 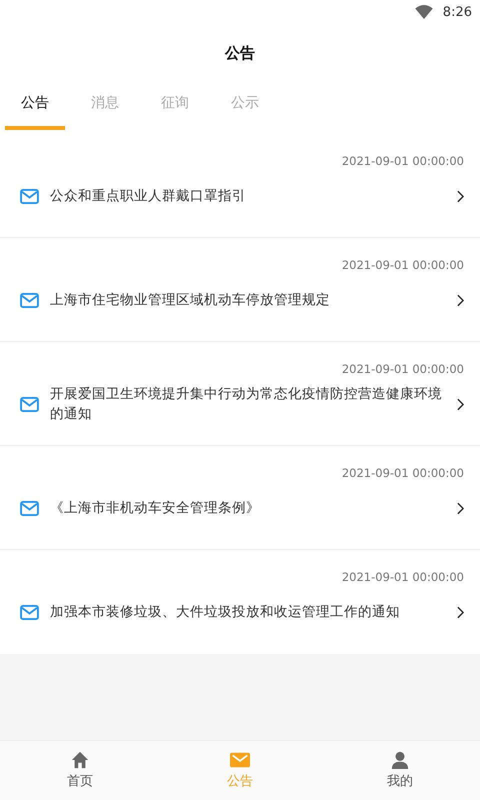 I want to click on user-icon, so click(x=400, y=760).